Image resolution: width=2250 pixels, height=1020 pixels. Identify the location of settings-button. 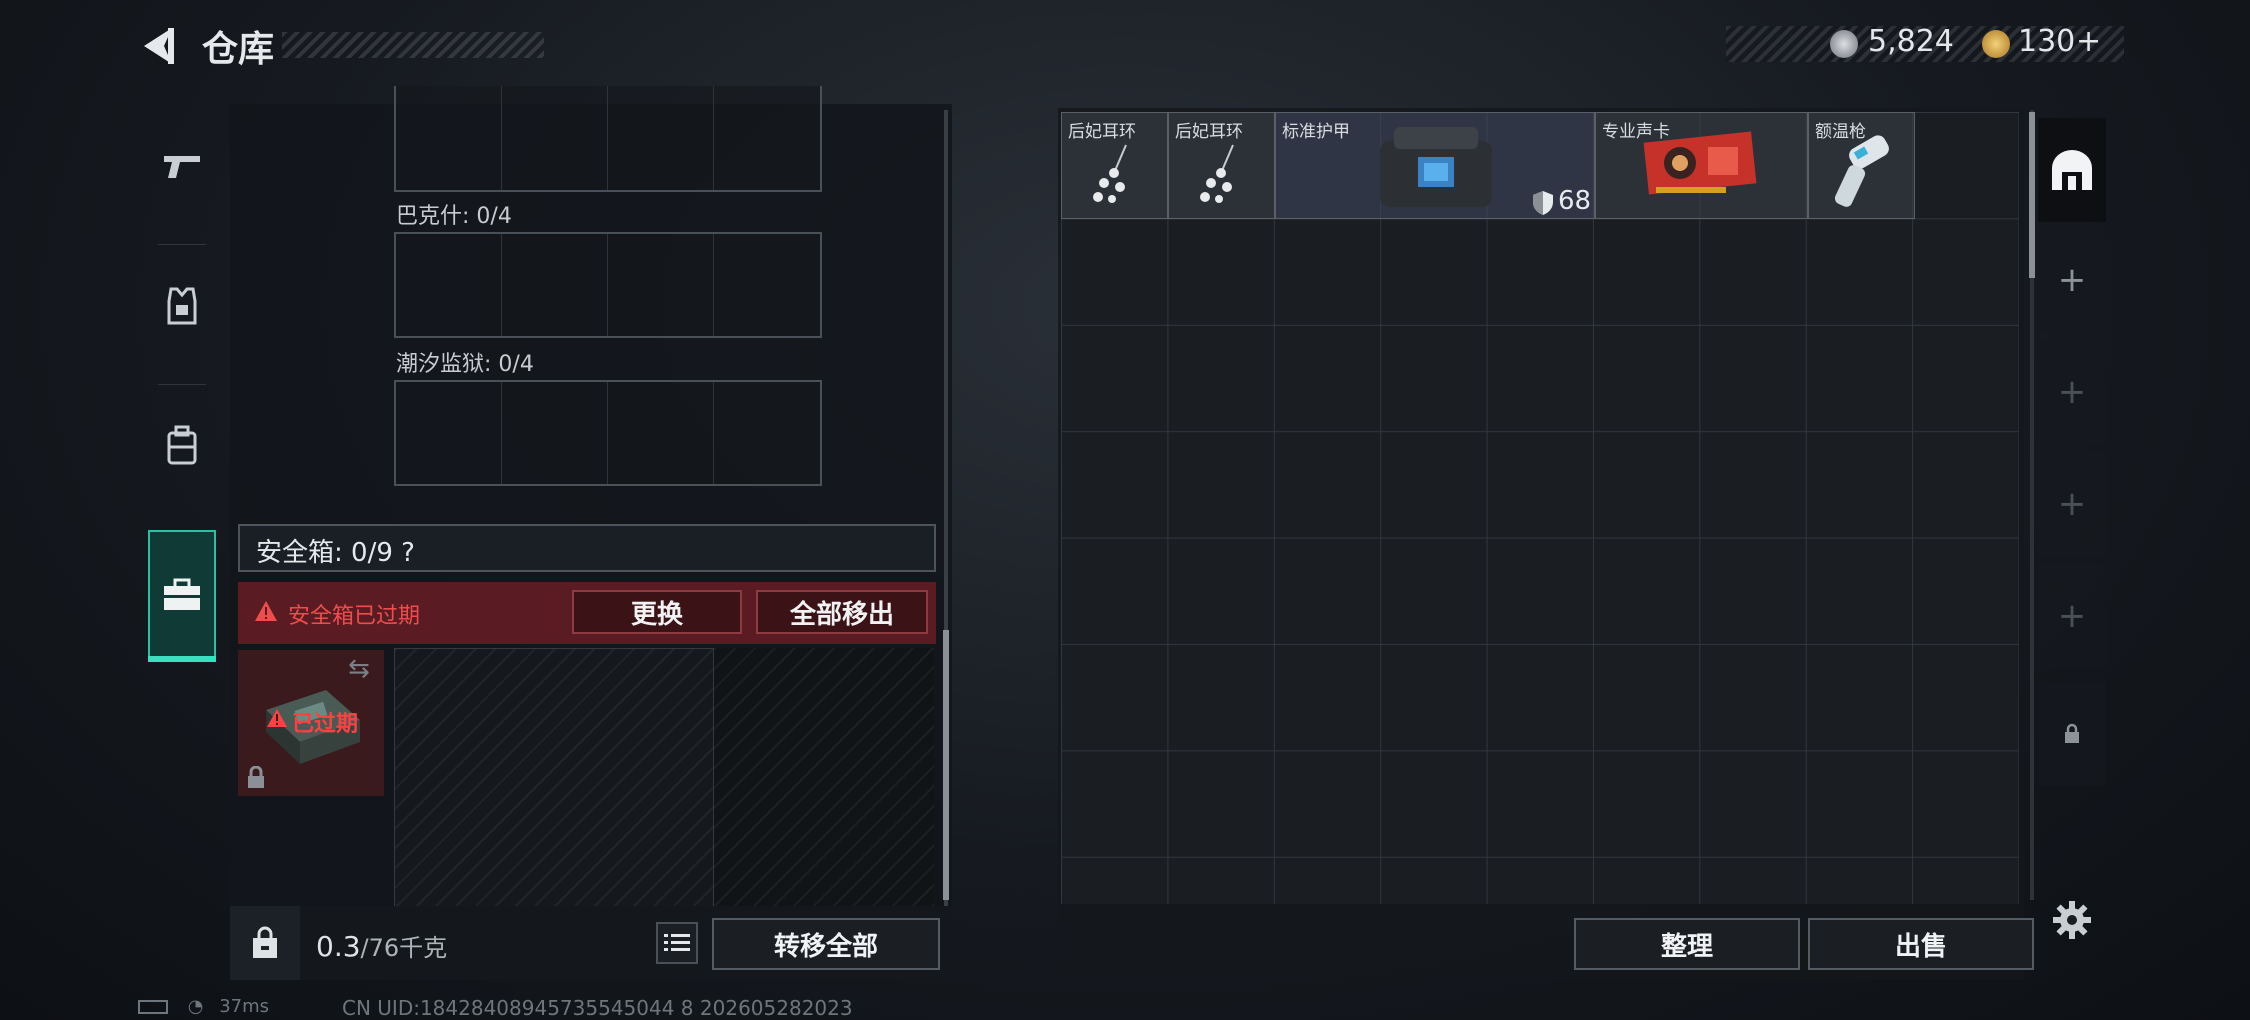
(2072, 922).